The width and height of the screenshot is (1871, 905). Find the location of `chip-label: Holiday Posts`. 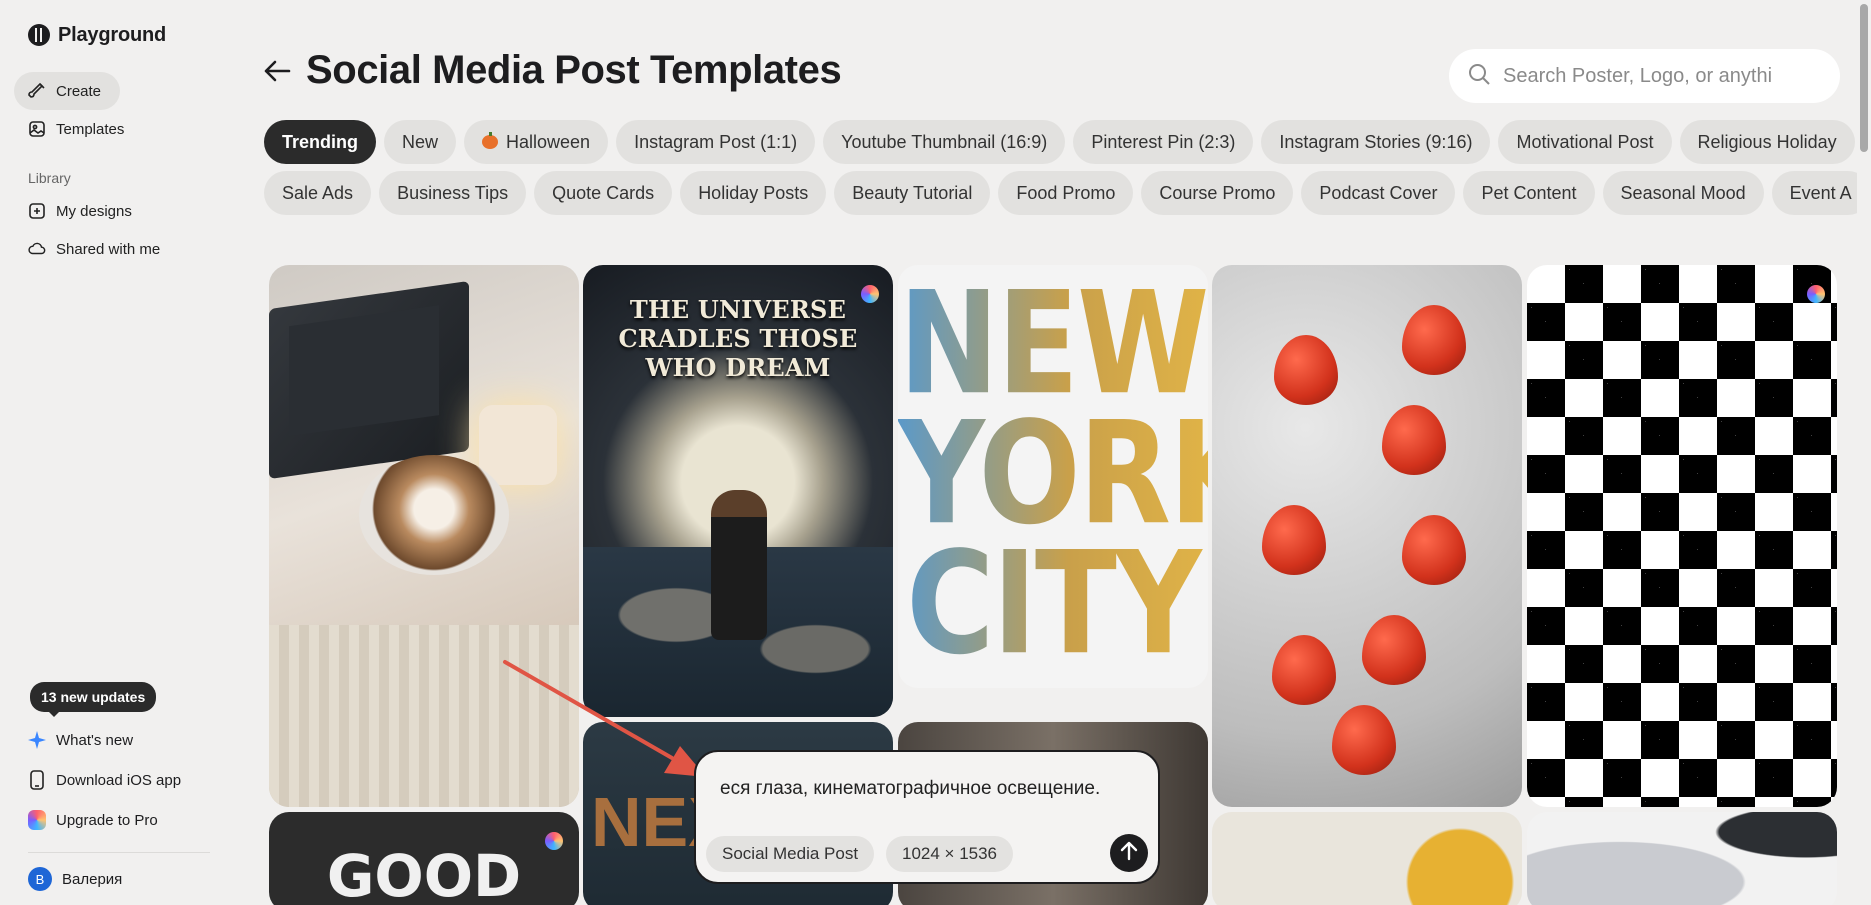

chip-label: Holiday Posts is located at coordinates (753, 192).